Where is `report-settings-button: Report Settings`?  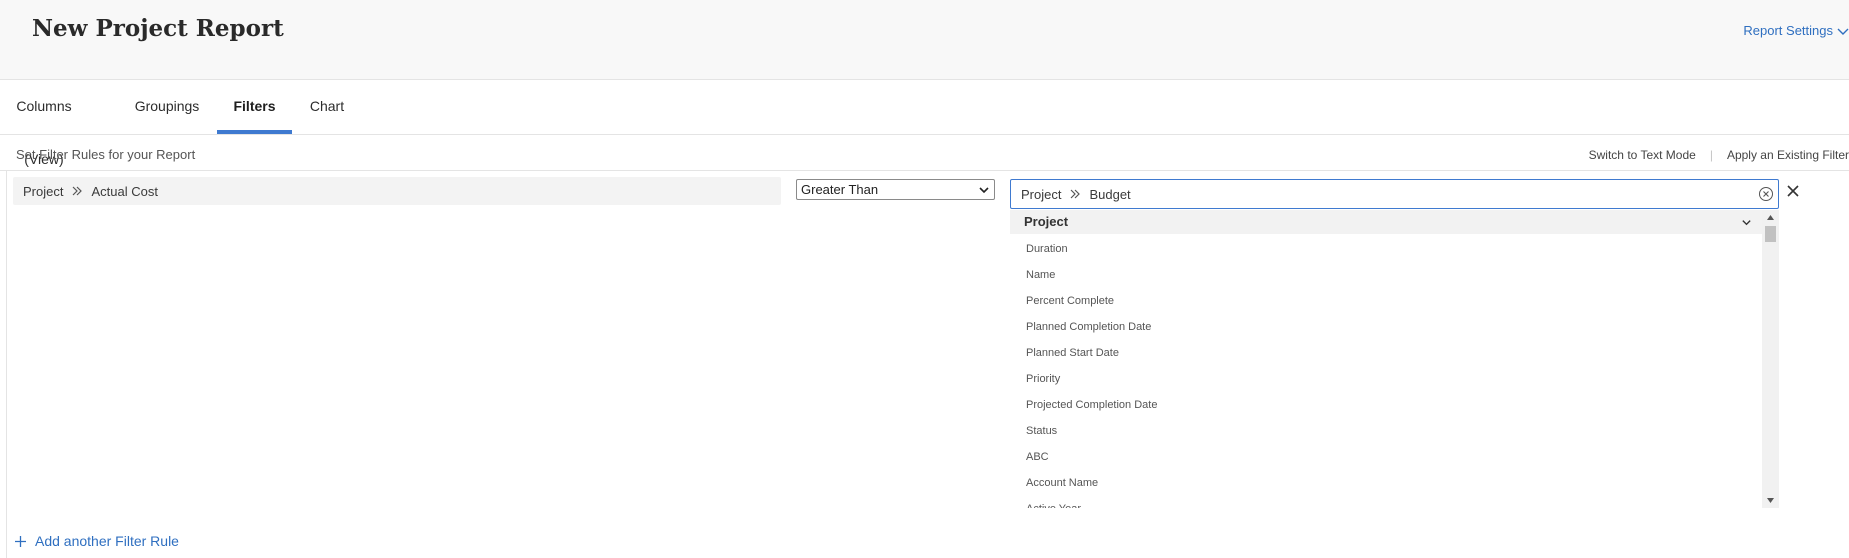 report-settings-button: Report Settings is located at coordinates (1796, 30).